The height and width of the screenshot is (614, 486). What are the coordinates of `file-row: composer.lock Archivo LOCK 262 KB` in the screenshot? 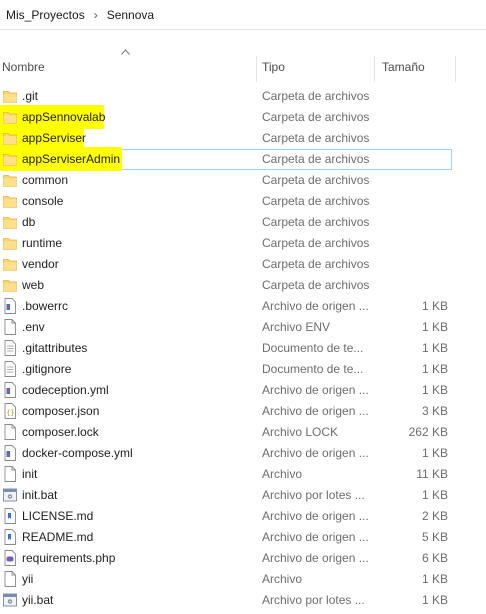 It's located at (243, 432).